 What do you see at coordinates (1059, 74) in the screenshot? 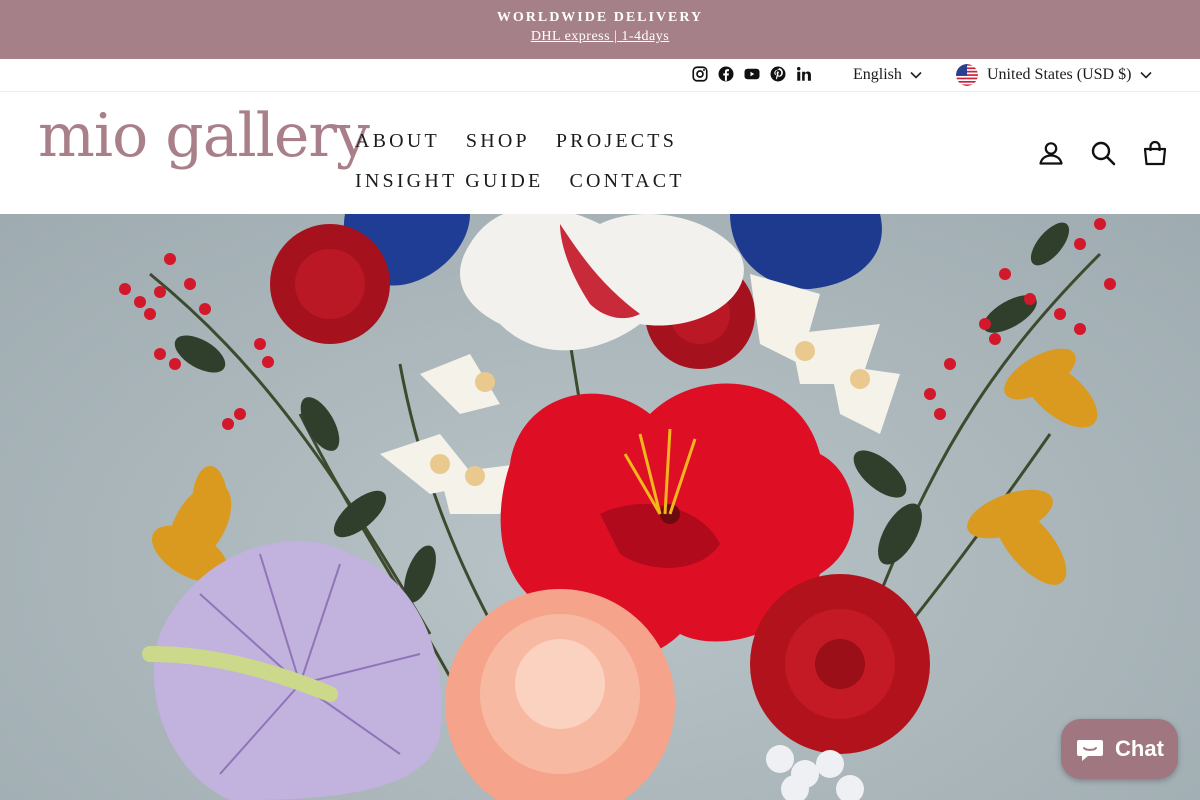
I see `currency-label: United States (USD $)` at bounding box center [1059, 74].